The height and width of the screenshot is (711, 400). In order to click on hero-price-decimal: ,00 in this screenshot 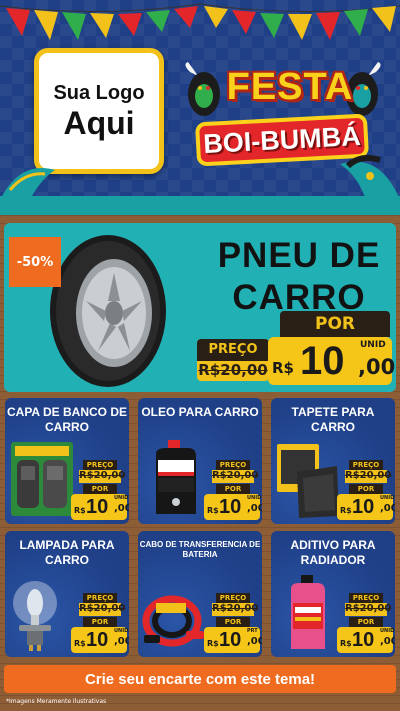, I will do `click(377, 367)`.